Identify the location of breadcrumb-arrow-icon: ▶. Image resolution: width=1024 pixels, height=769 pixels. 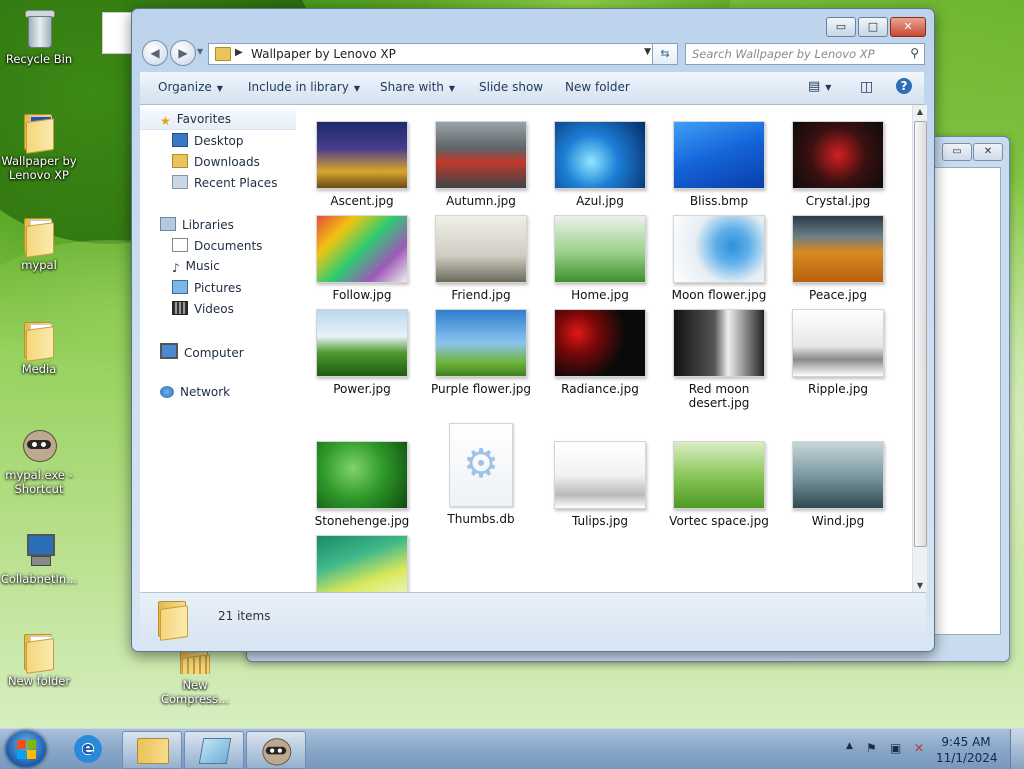
(239, 52).